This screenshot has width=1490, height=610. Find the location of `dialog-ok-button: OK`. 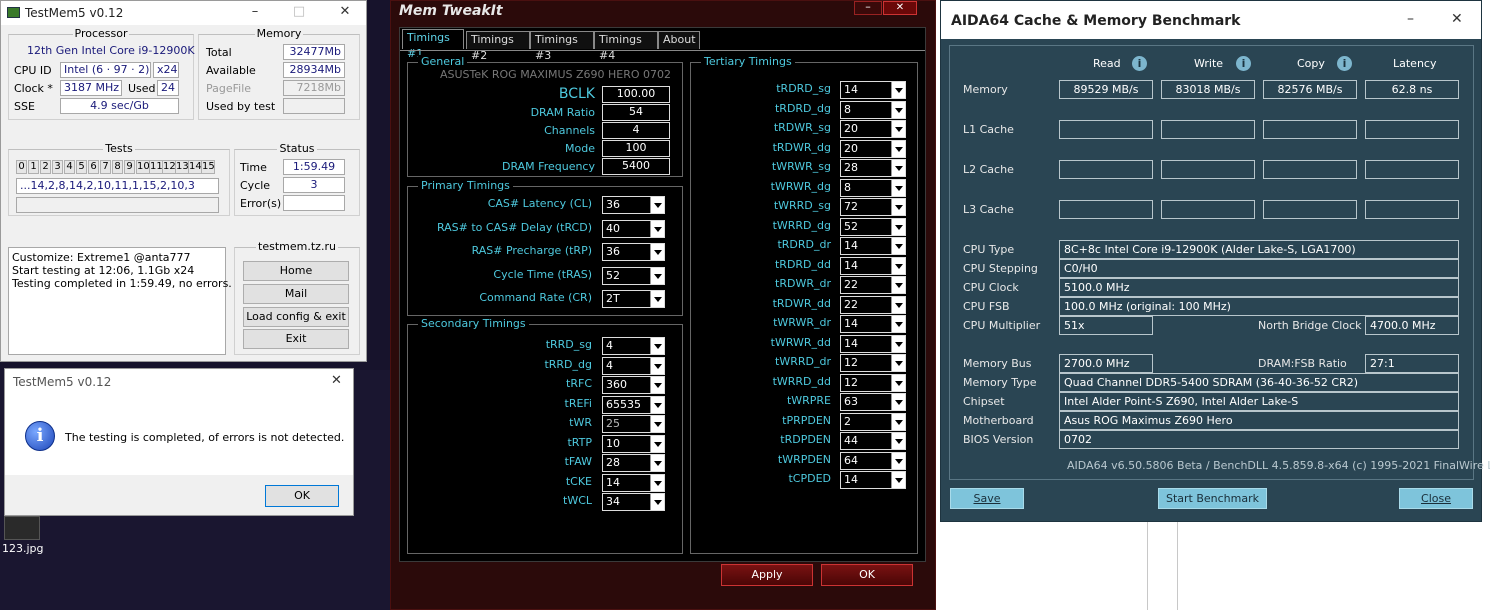

dialog-ok-button: OK is located at coordinates (302, 496).